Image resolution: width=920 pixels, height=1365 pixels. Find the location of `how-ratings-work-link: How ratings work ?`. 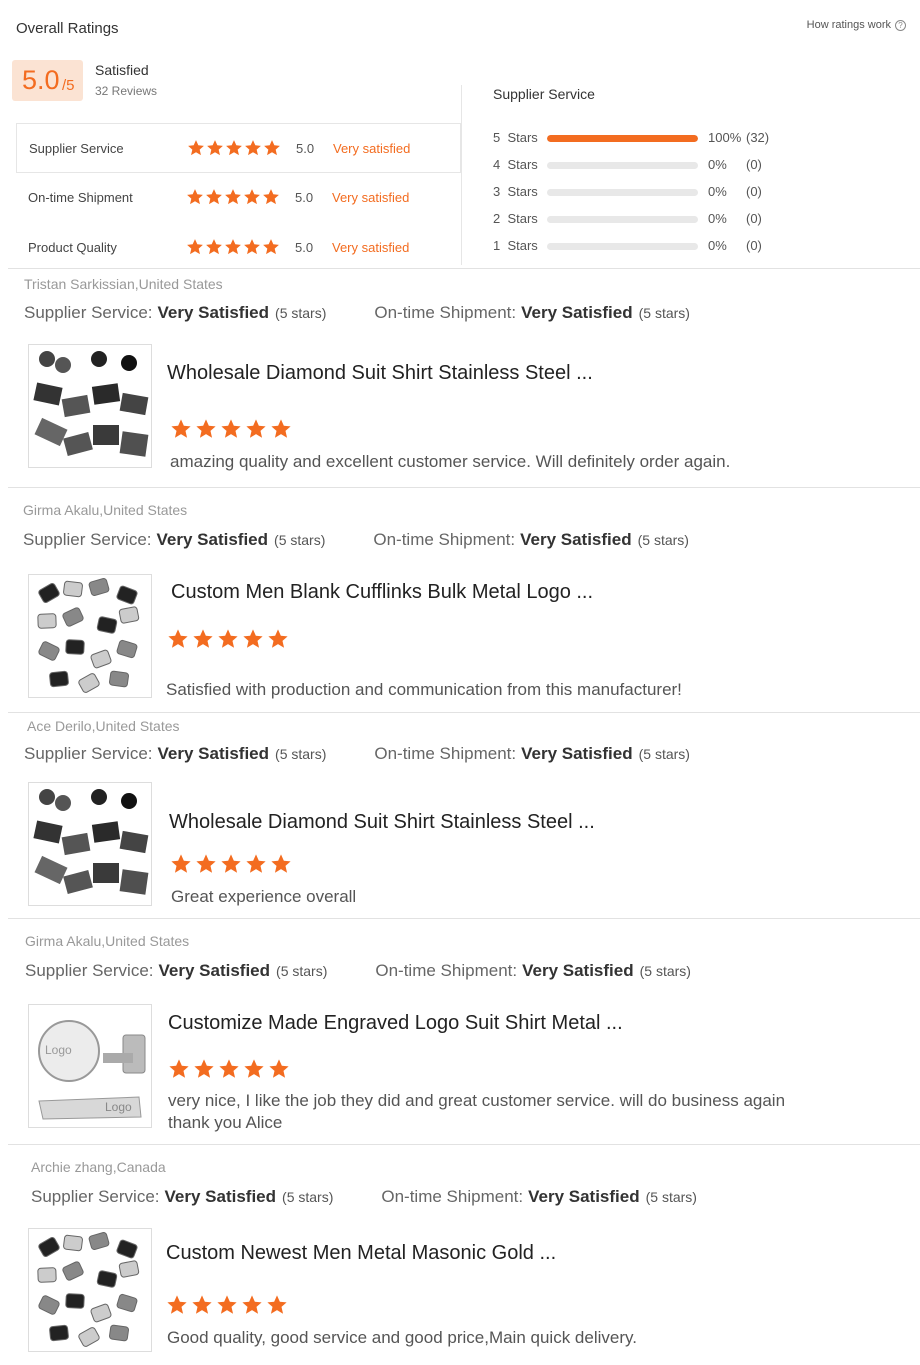

how-ratings-work-link: How ratings work ? is located at coordinates (856, 25).